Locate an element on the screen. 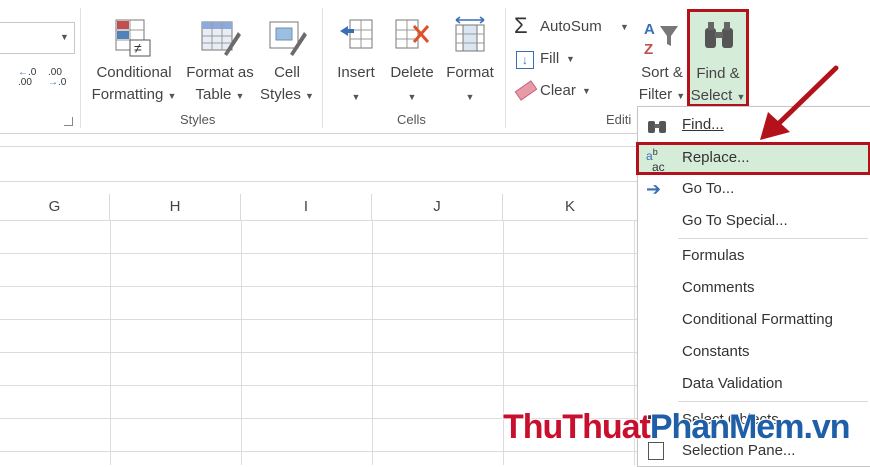 The image size is (870, 467). format-cells-icon is located at coordinates (470, 34).